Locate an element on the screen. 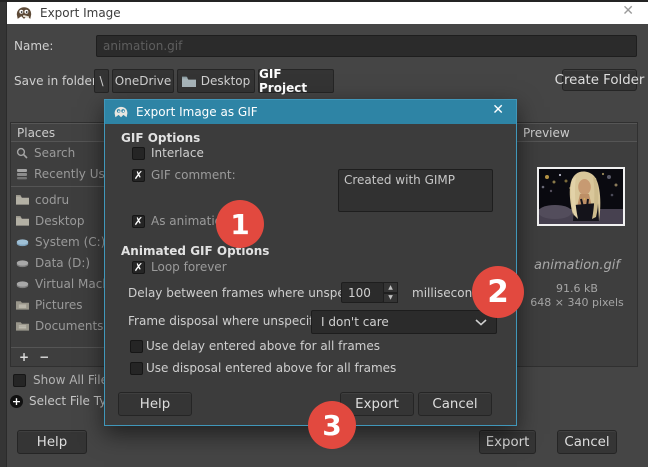  spinner-down-icon: ▼ is located at coordinates (390, 297).